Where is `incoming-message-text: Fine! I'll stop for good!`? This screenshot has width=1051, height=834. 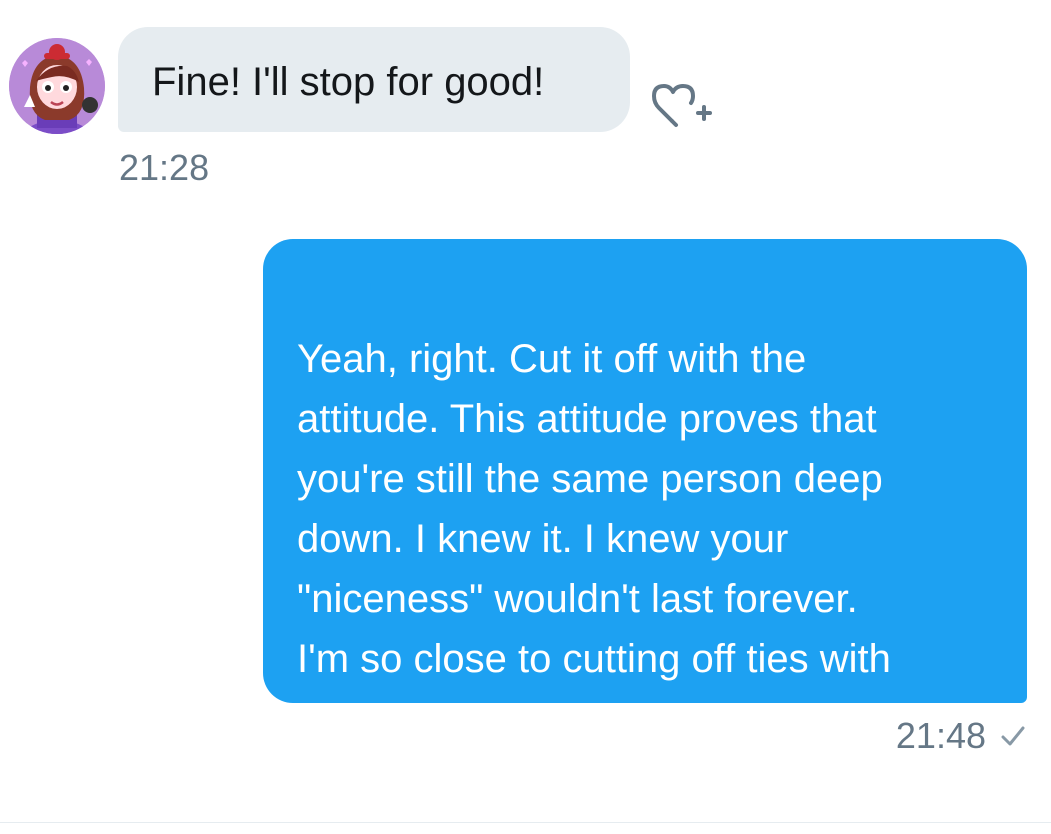
incoming-message-text: Fine! I'll stop for good! is located at coordinates (348, 82).